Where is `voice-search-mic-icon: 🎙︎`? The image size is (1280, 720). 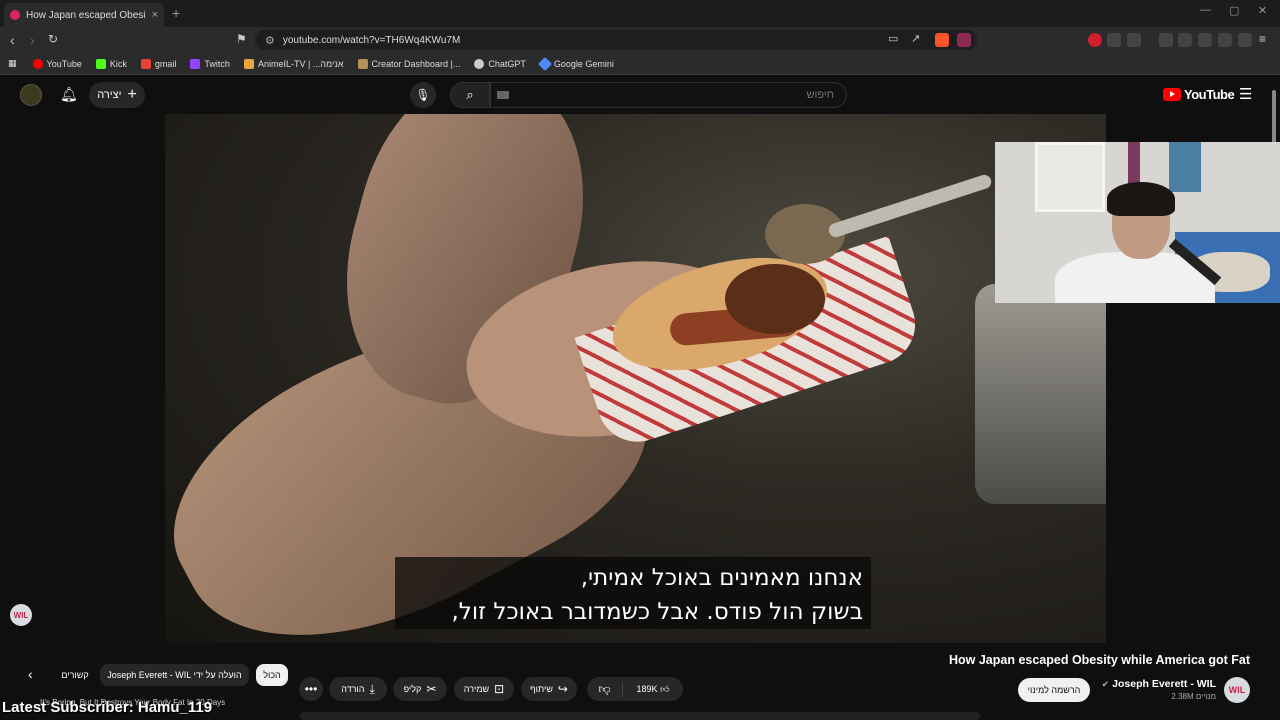
voice-search-mic-icon: 🎙︎ is located at coordinates (423, 95).